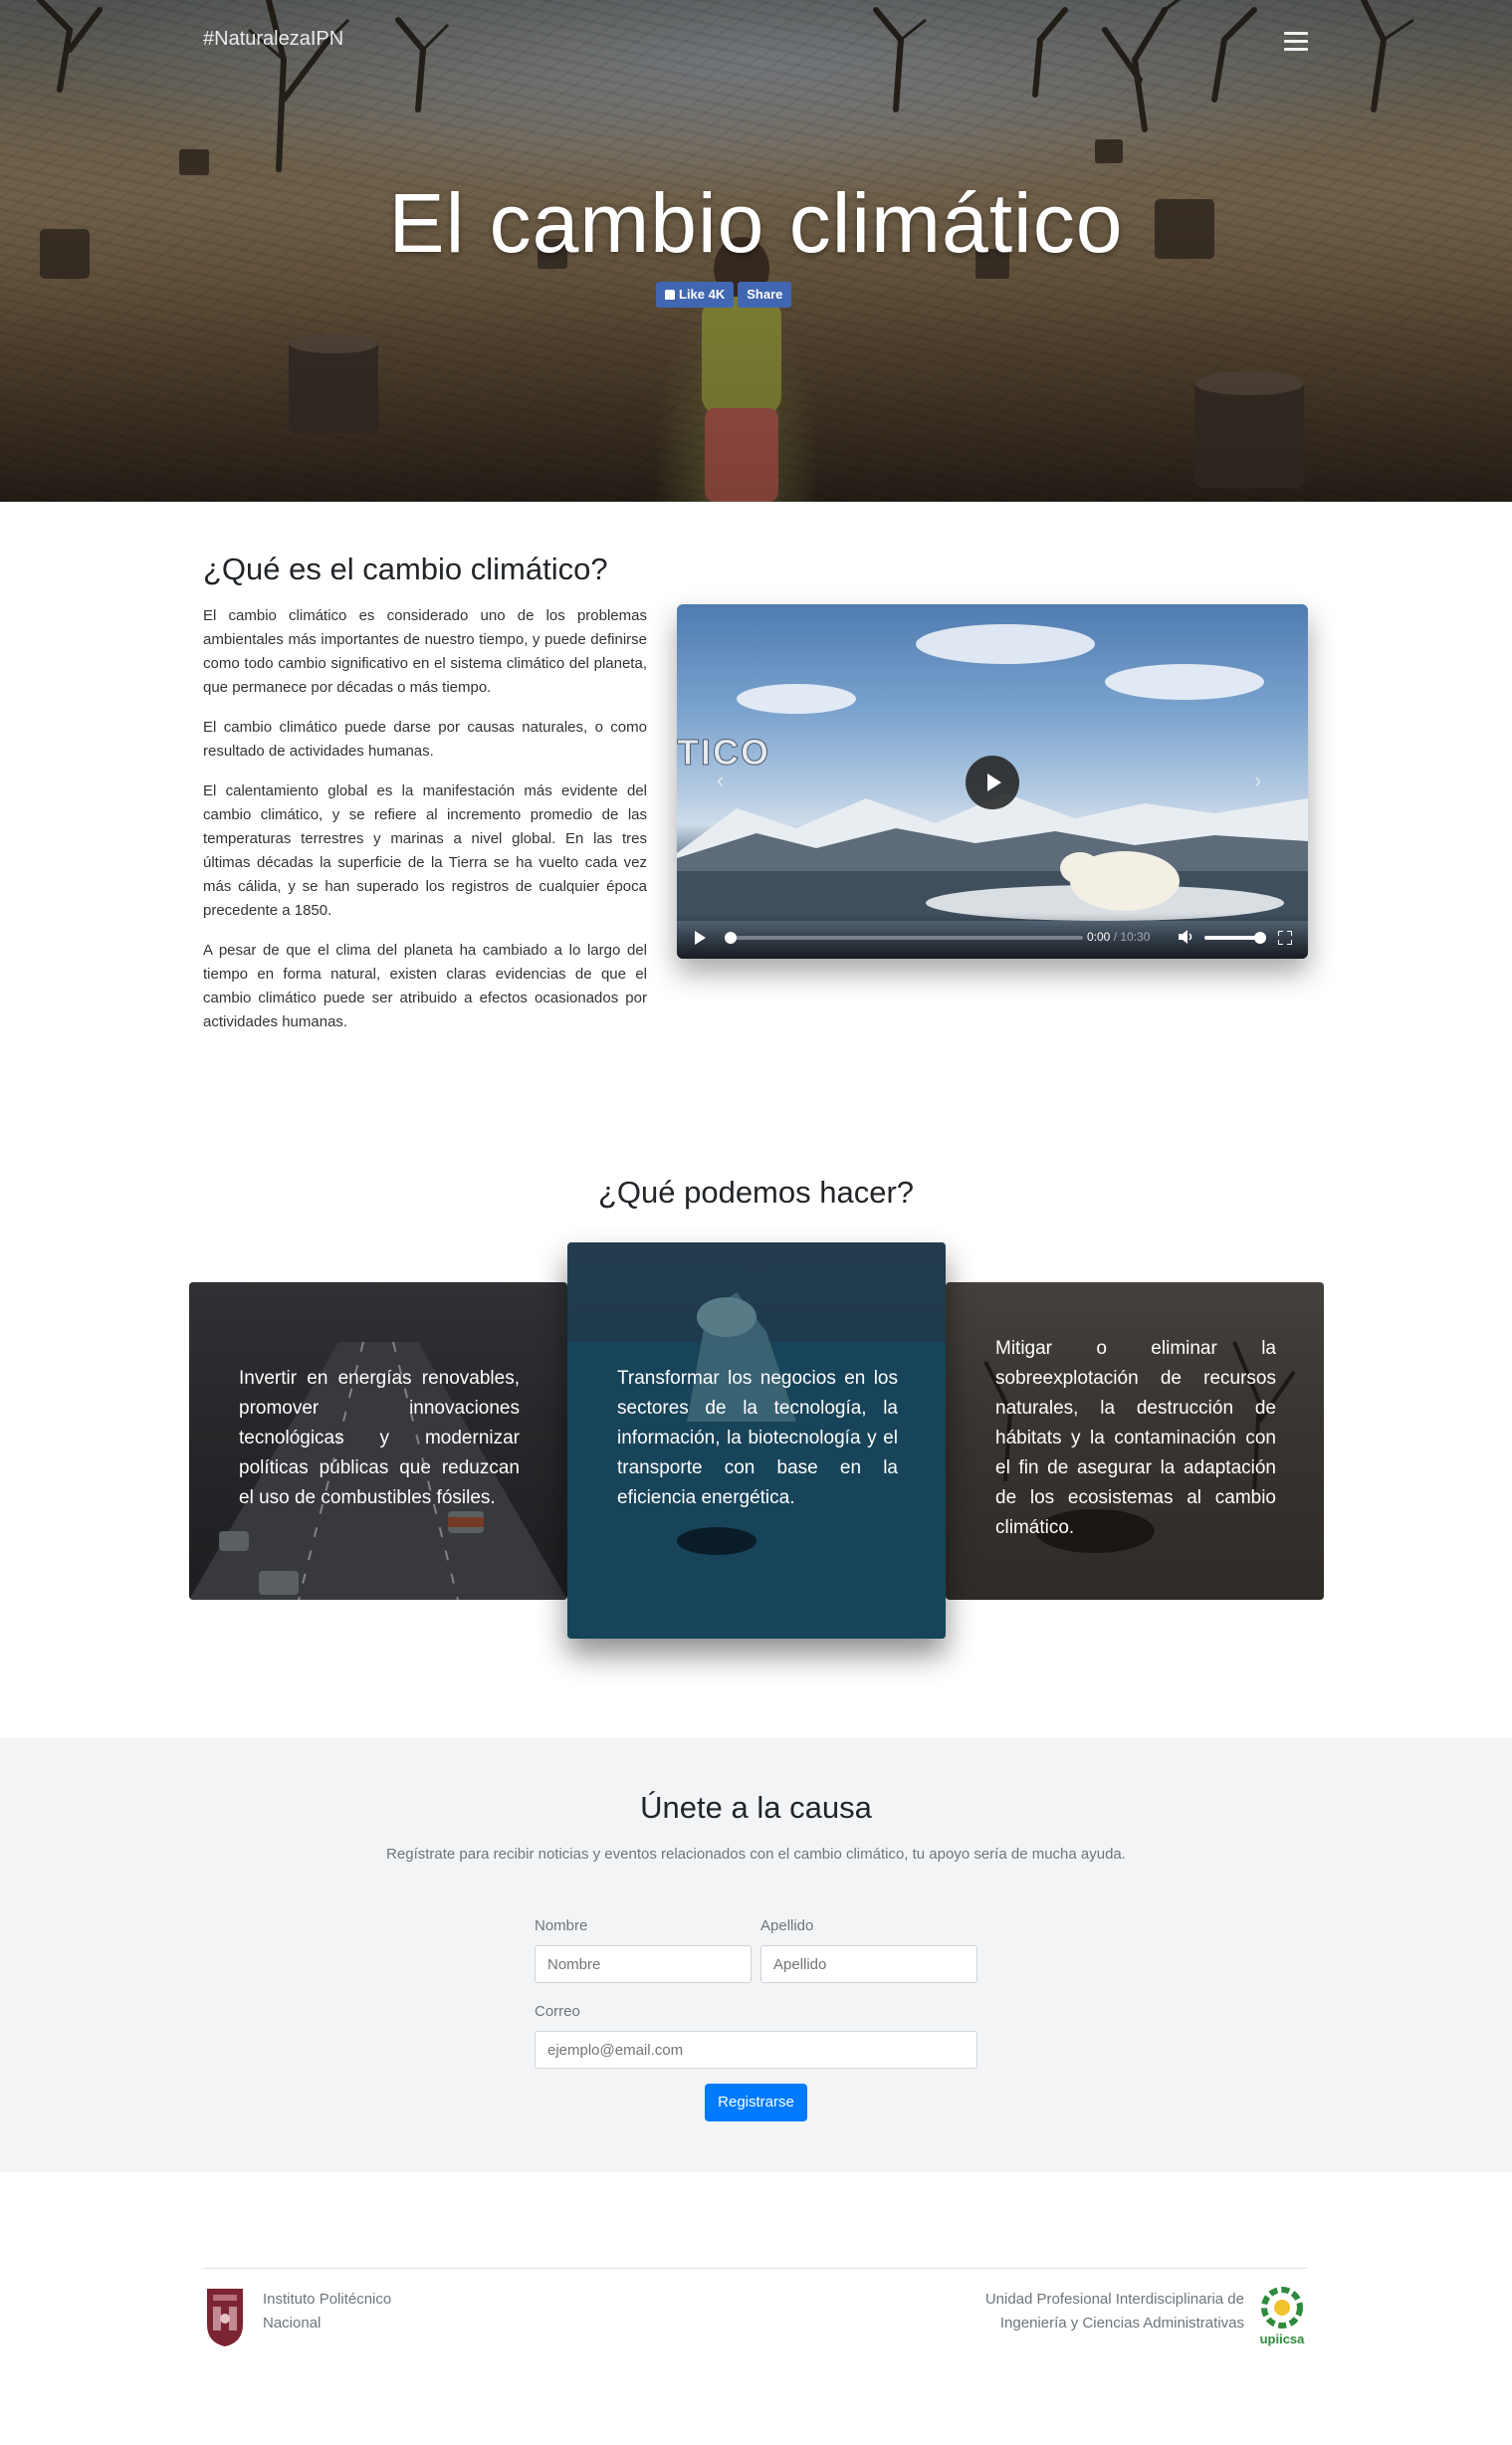  Describe the element at coordinates (643, 1964) in the screenshot. I see `first-name-input` at that location.